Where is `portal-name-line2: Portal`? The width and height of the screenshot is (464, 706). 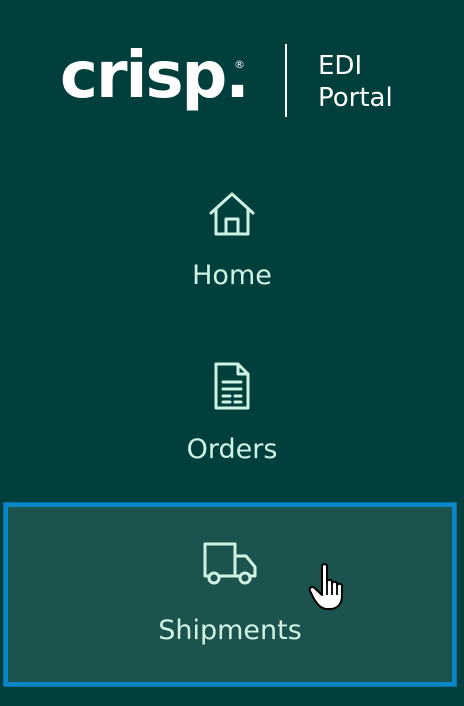 portal-name-line2: Portal is located at coordinates (355, 98).